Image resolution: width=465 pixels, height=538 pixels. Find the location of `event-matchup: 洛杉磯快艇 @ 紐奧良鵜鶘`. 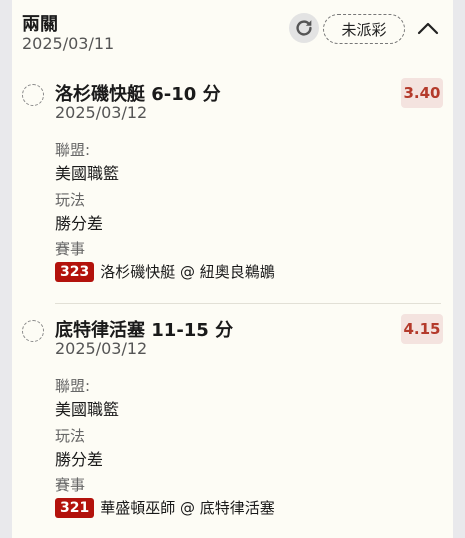

event-matchup: 洛杉磯快艇 @ 紐奧良鵜鶘 is located at coordinates (187, 272).